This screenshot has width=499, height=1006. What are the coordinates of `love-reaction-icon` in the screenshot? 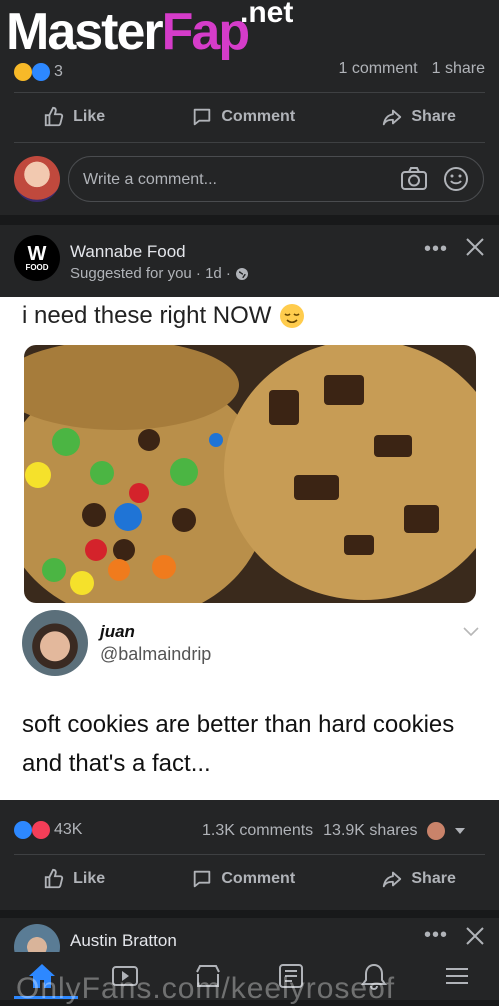 It's located at (41, 830).